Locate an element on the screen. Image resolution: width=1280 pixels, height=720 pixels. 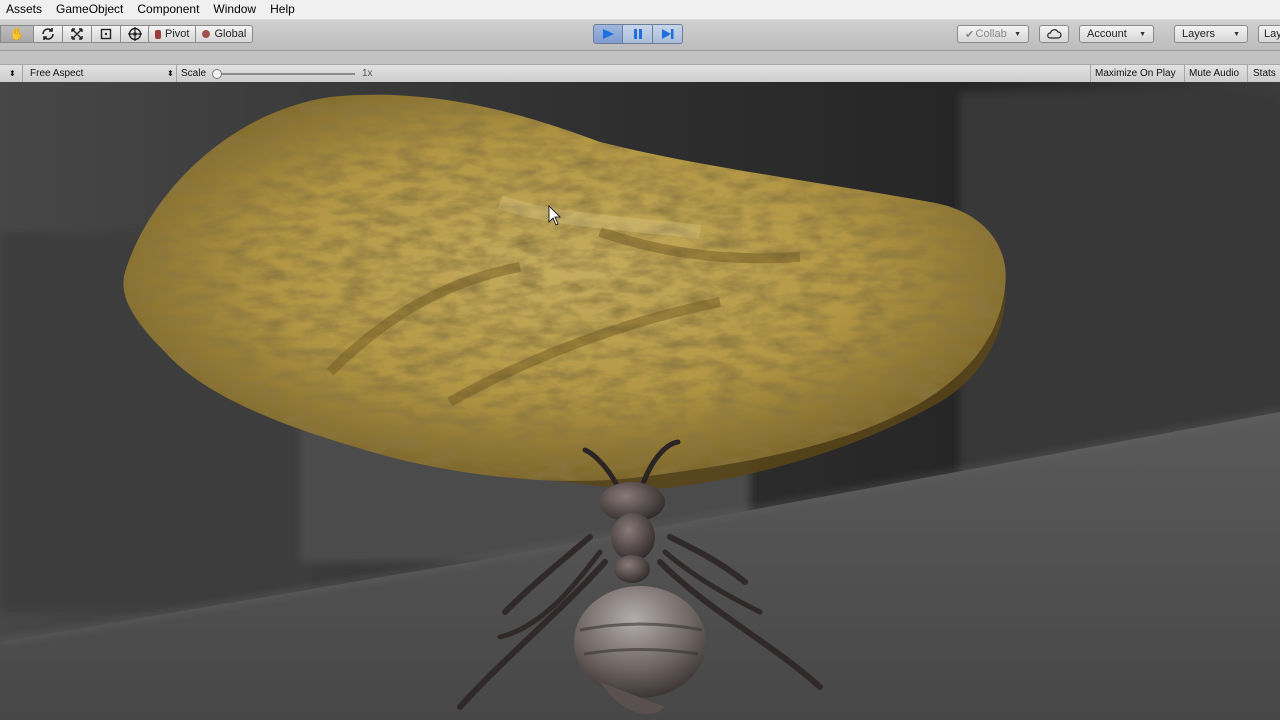
cloud-icon is located at coordinates (1054, 34).